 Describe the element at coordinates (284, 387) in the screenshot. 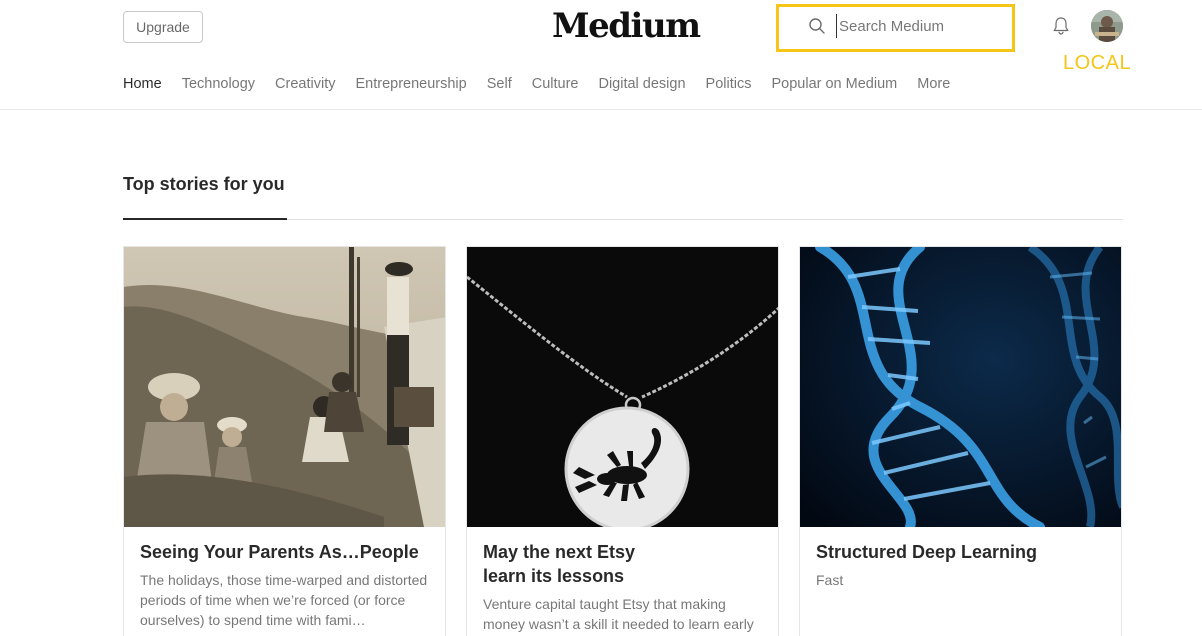

I see `story-image-vintage-family-photo` at that location.